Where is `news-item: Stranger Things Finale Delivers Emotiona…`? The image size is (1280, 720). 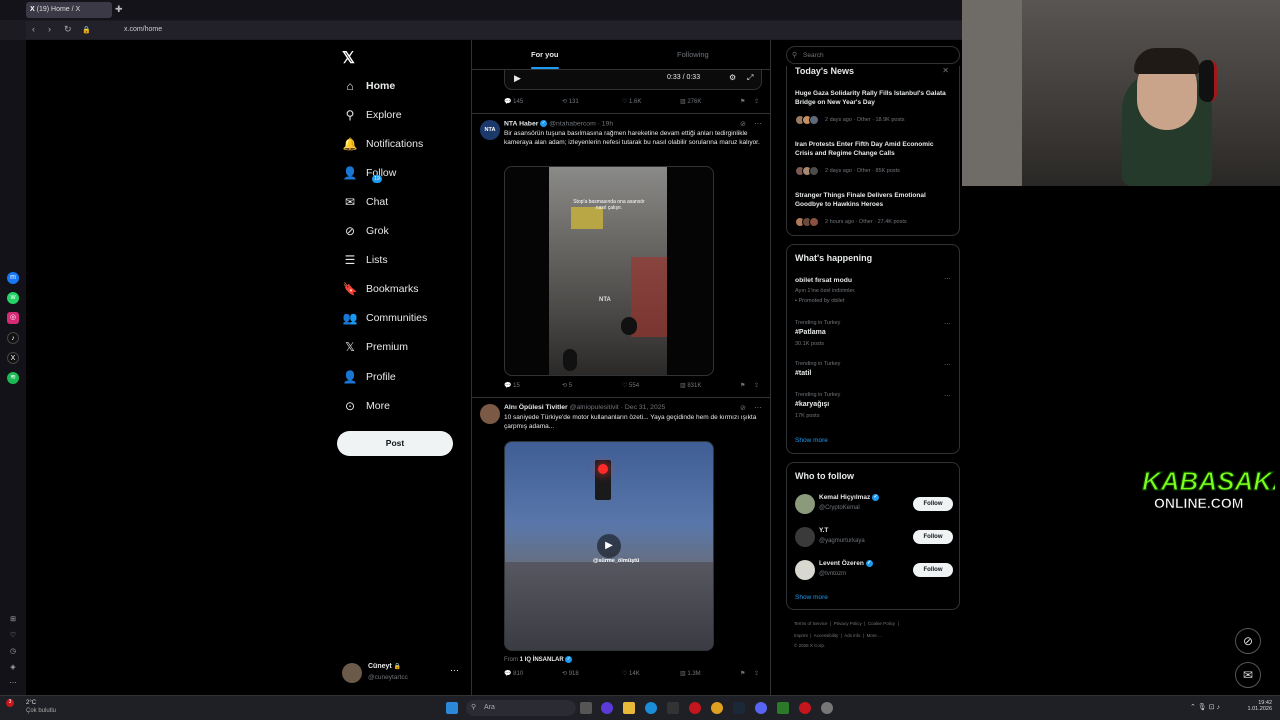 news-item: Stranger Things Finale Delivers Emotiona… is located at coordinates (873, 212).